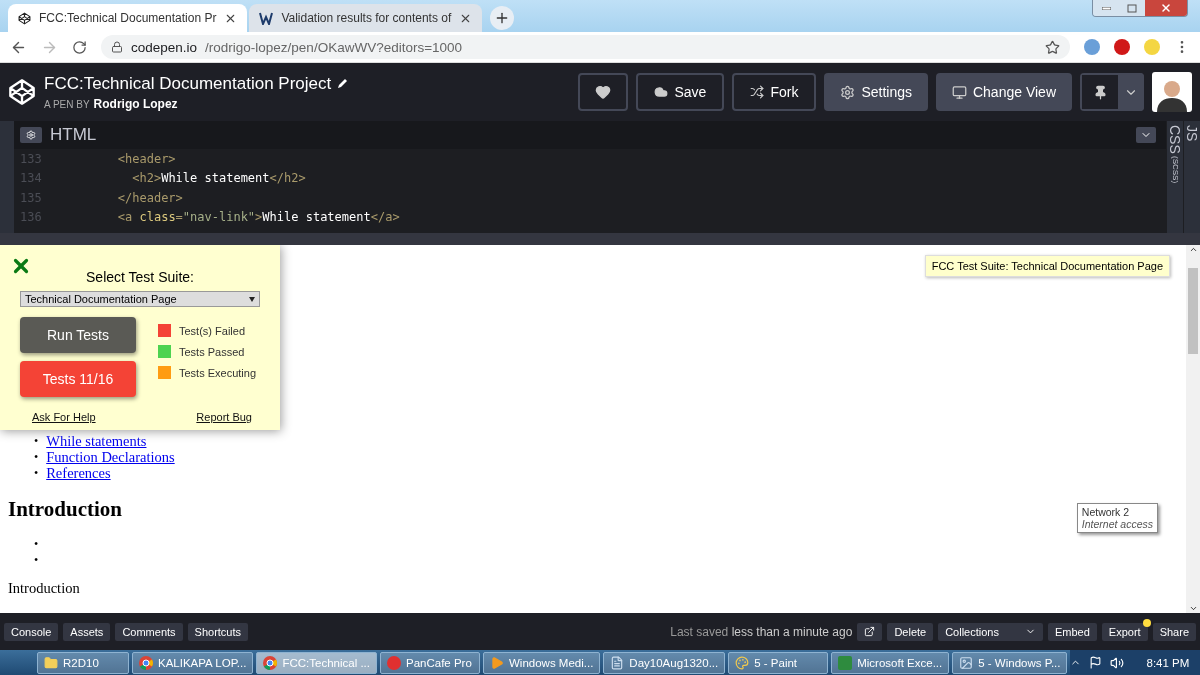  I want to click on scrollbar-thumb, so click(1193, 311).